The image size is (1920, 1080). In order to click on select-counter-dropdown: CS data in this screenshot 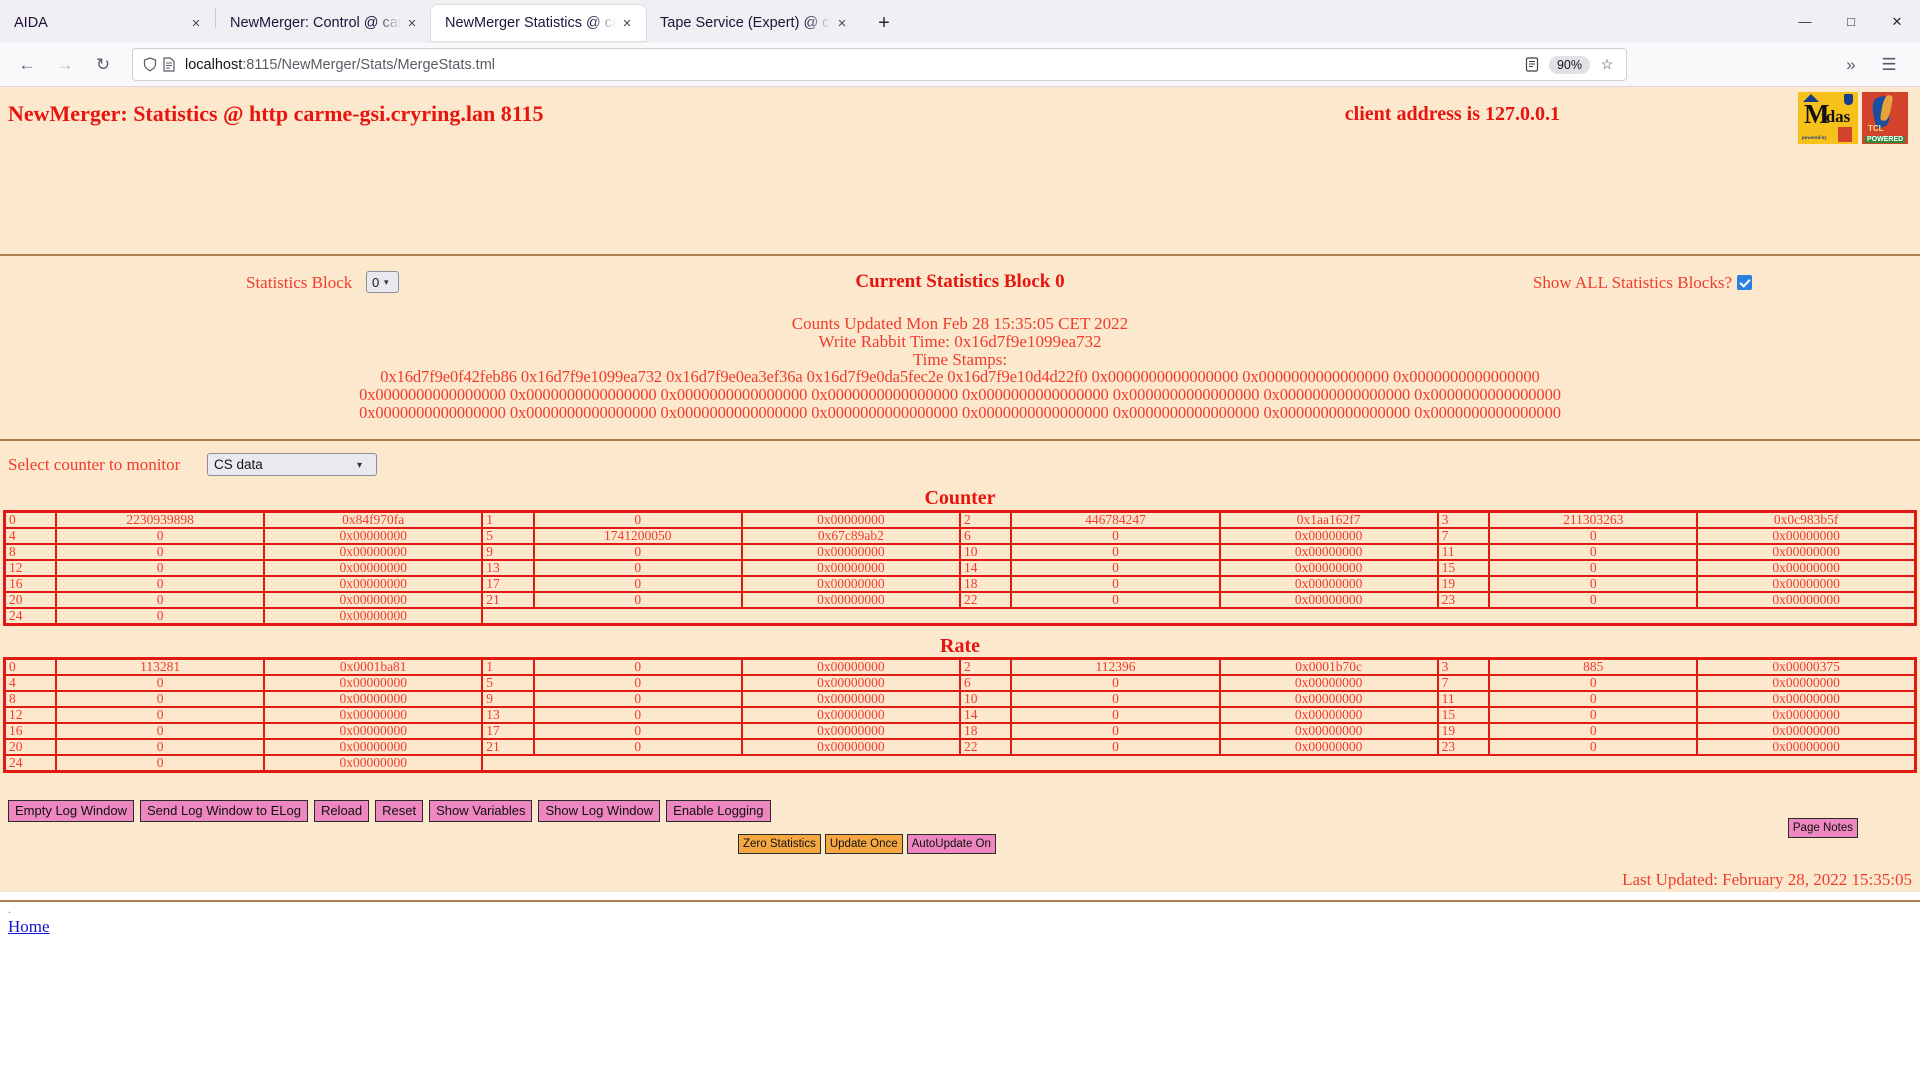, I will do `click(292, 464)`.